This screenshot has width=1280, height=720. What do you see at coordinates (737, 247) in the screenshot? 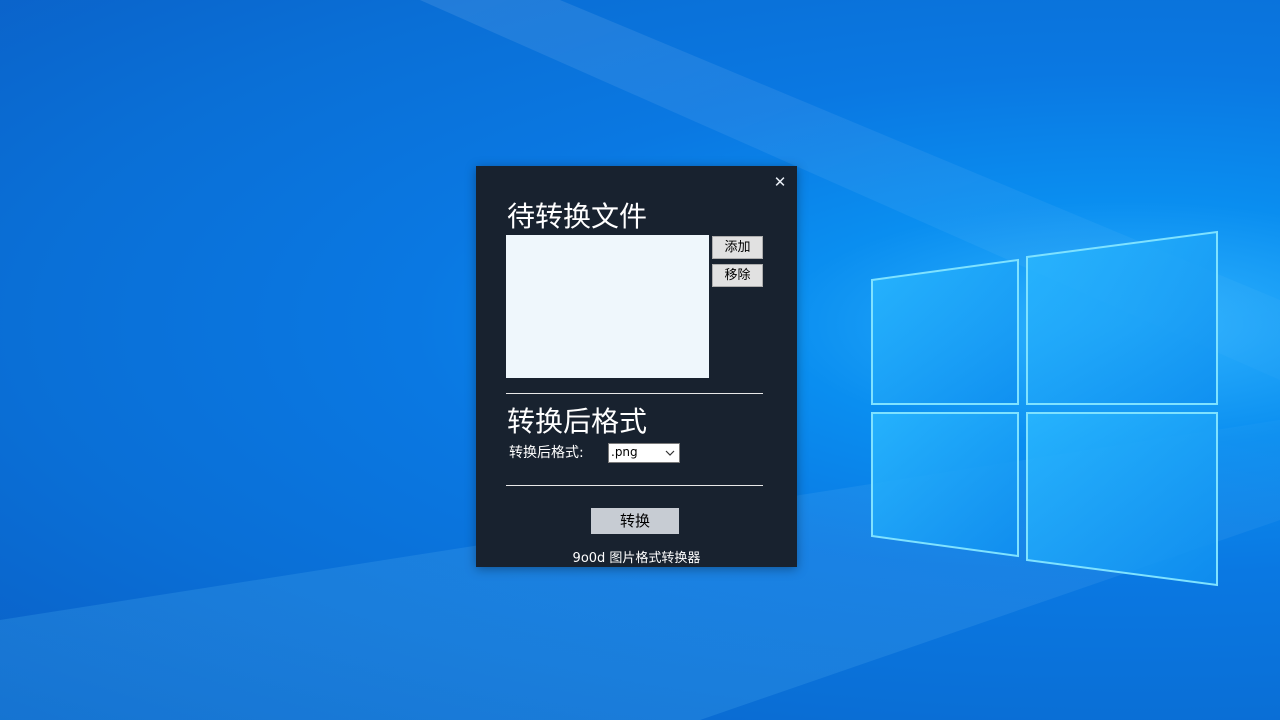
I see `add-button: 添加` at bounding box center [737, 247].